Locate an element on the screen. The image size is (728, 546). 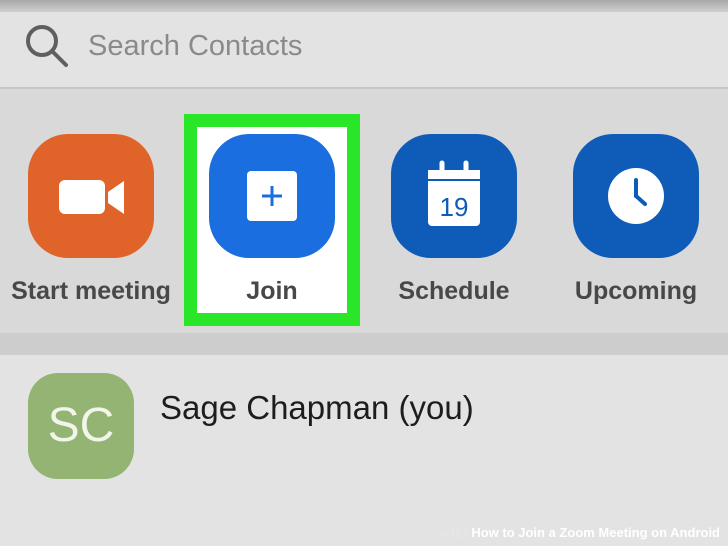
join-tile is located at coordinates (272, 196).